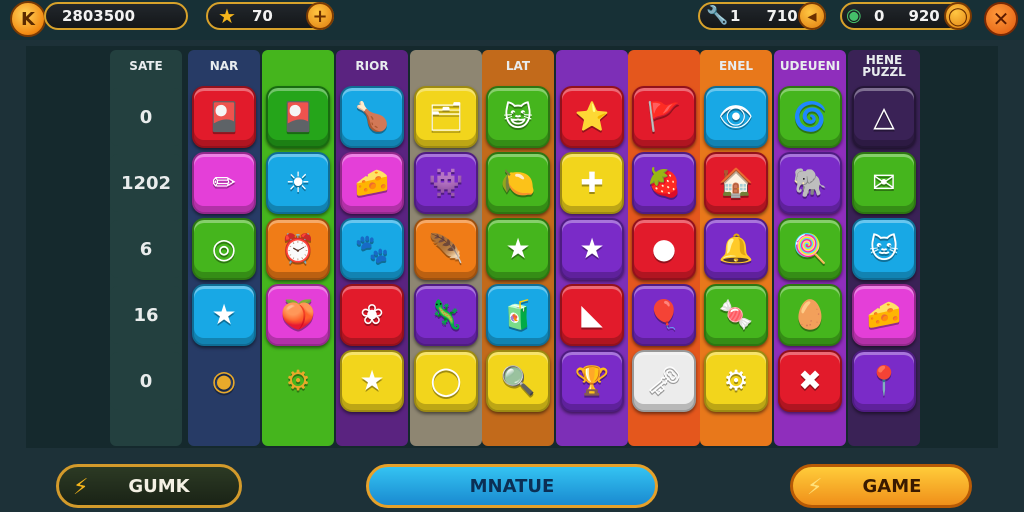 This screenshot has height=512, width=1024. Describe the element at coordinates (512, 20) in the screenshot. I see `top-bar: K 2803500 ★ 70 + 🔧 1 710 ◂ ◉ 0 920 ◯ ✕` at that location.